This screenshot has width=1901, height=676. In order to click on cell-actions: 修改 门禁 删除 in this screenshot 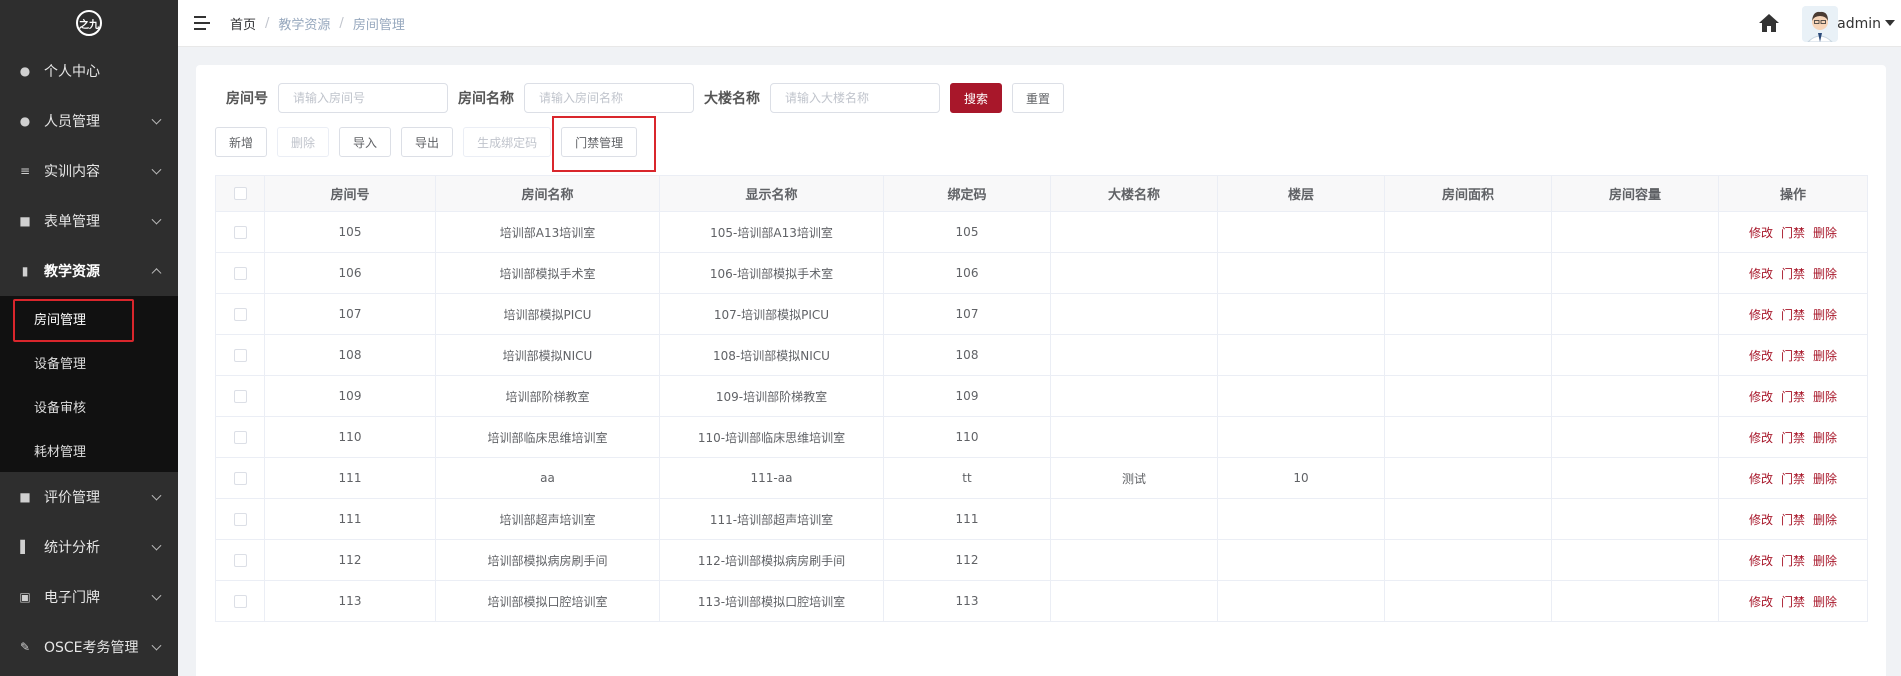, I will do `click(1793, 478)`.